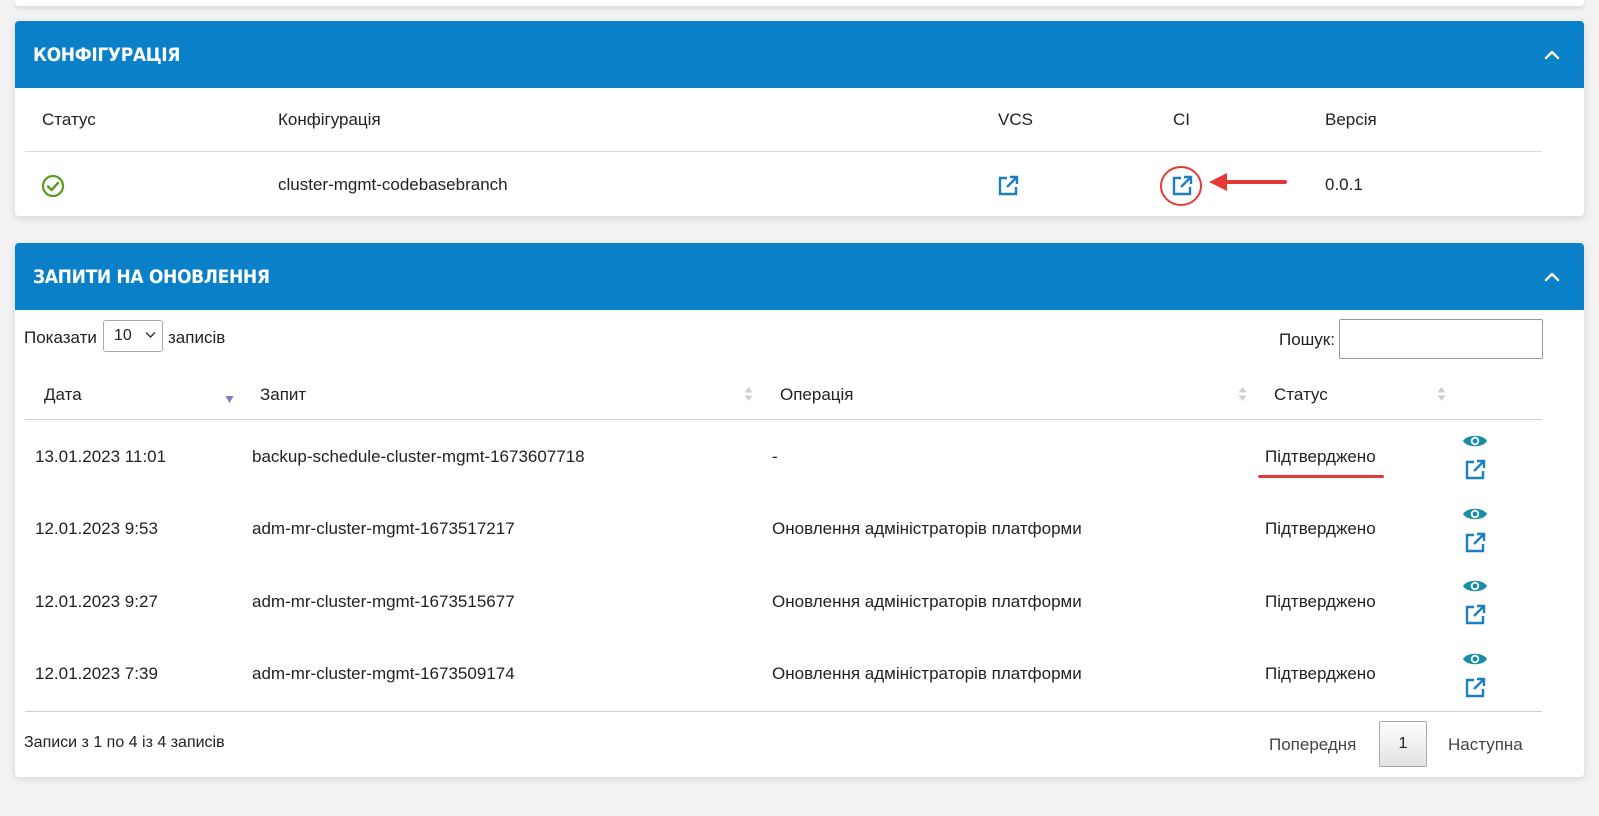 The image size is (1599, 816). Describe the element at coordinates (329, 119) in the screenshot. I see `column-header-configuration: Конфігурація` at that location.